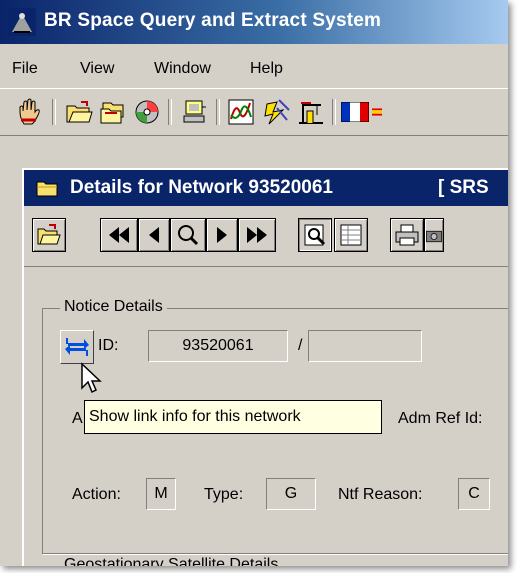 This screenshot has width=518, height=573. Describe the element at coordinates (77, 418) in the screenshot. I see `partial-label: A` at that location.